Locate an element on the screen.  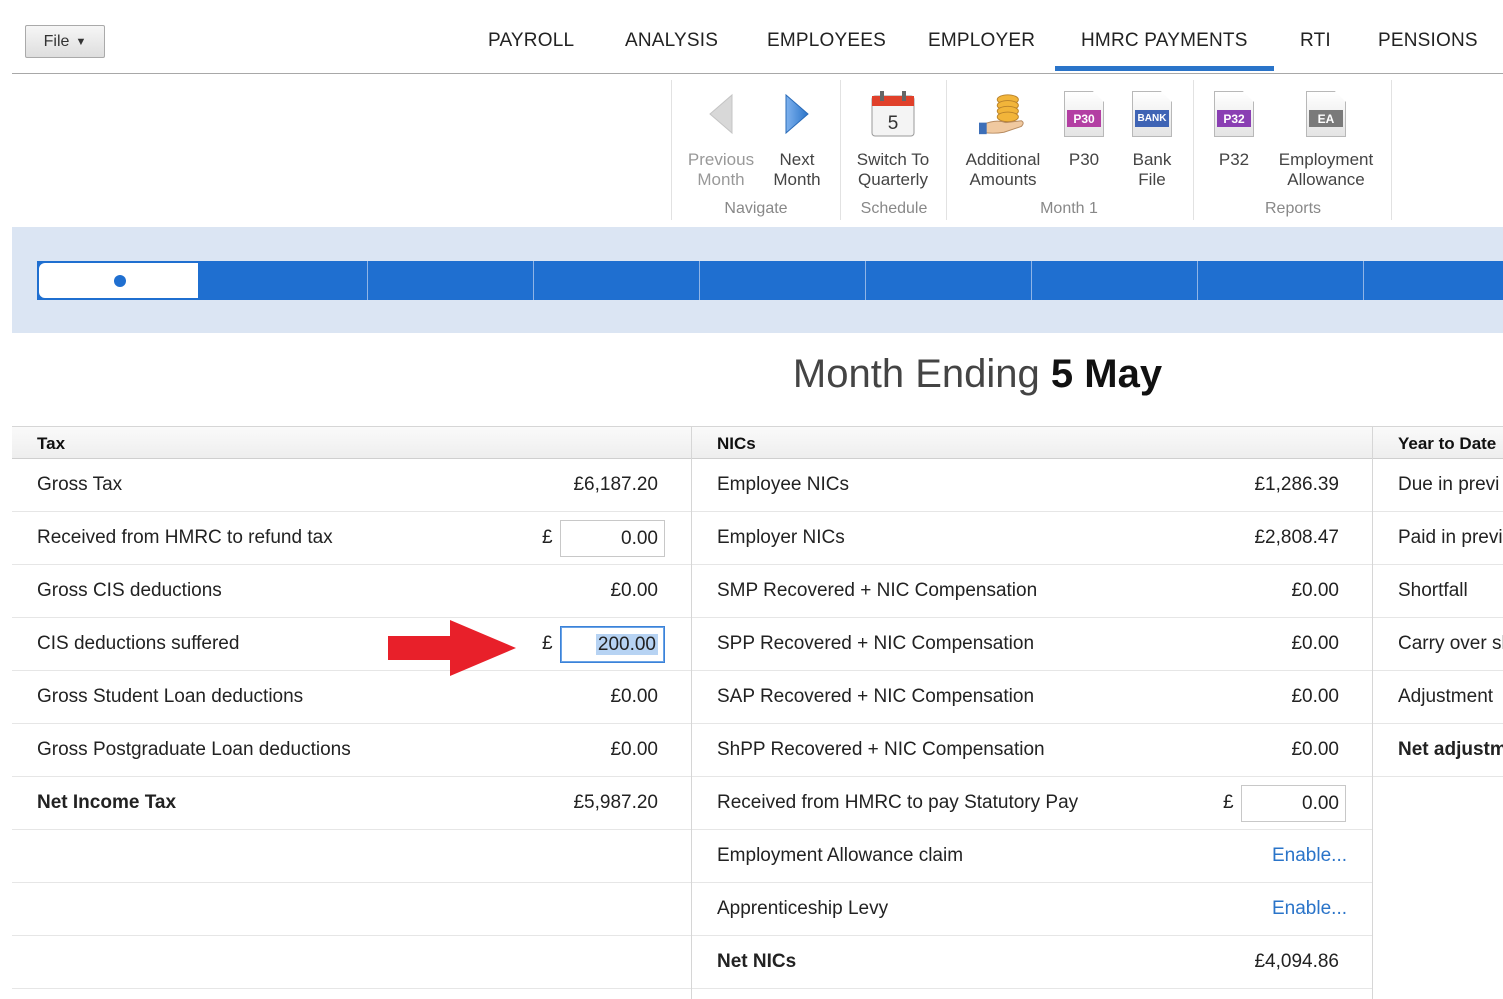
bank-file-label-1: Bank is located at coordinates (1152, 159).